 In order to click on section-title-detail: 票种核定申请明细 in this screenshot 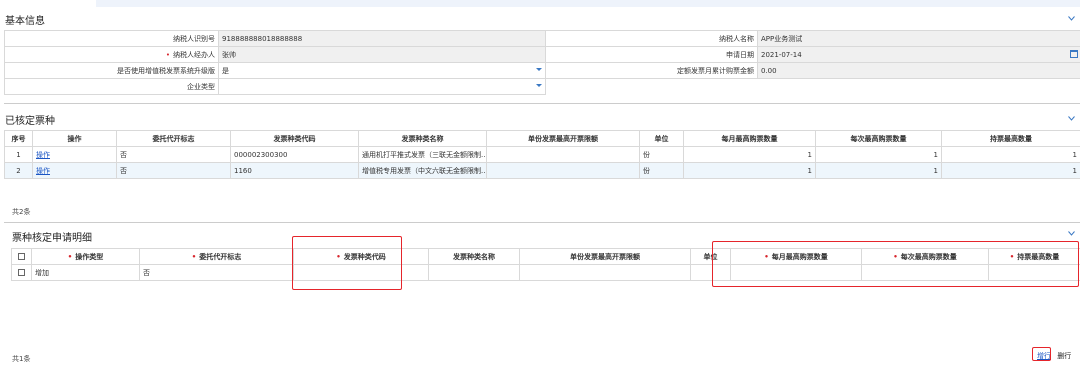, I will do `click(52, 238)`.